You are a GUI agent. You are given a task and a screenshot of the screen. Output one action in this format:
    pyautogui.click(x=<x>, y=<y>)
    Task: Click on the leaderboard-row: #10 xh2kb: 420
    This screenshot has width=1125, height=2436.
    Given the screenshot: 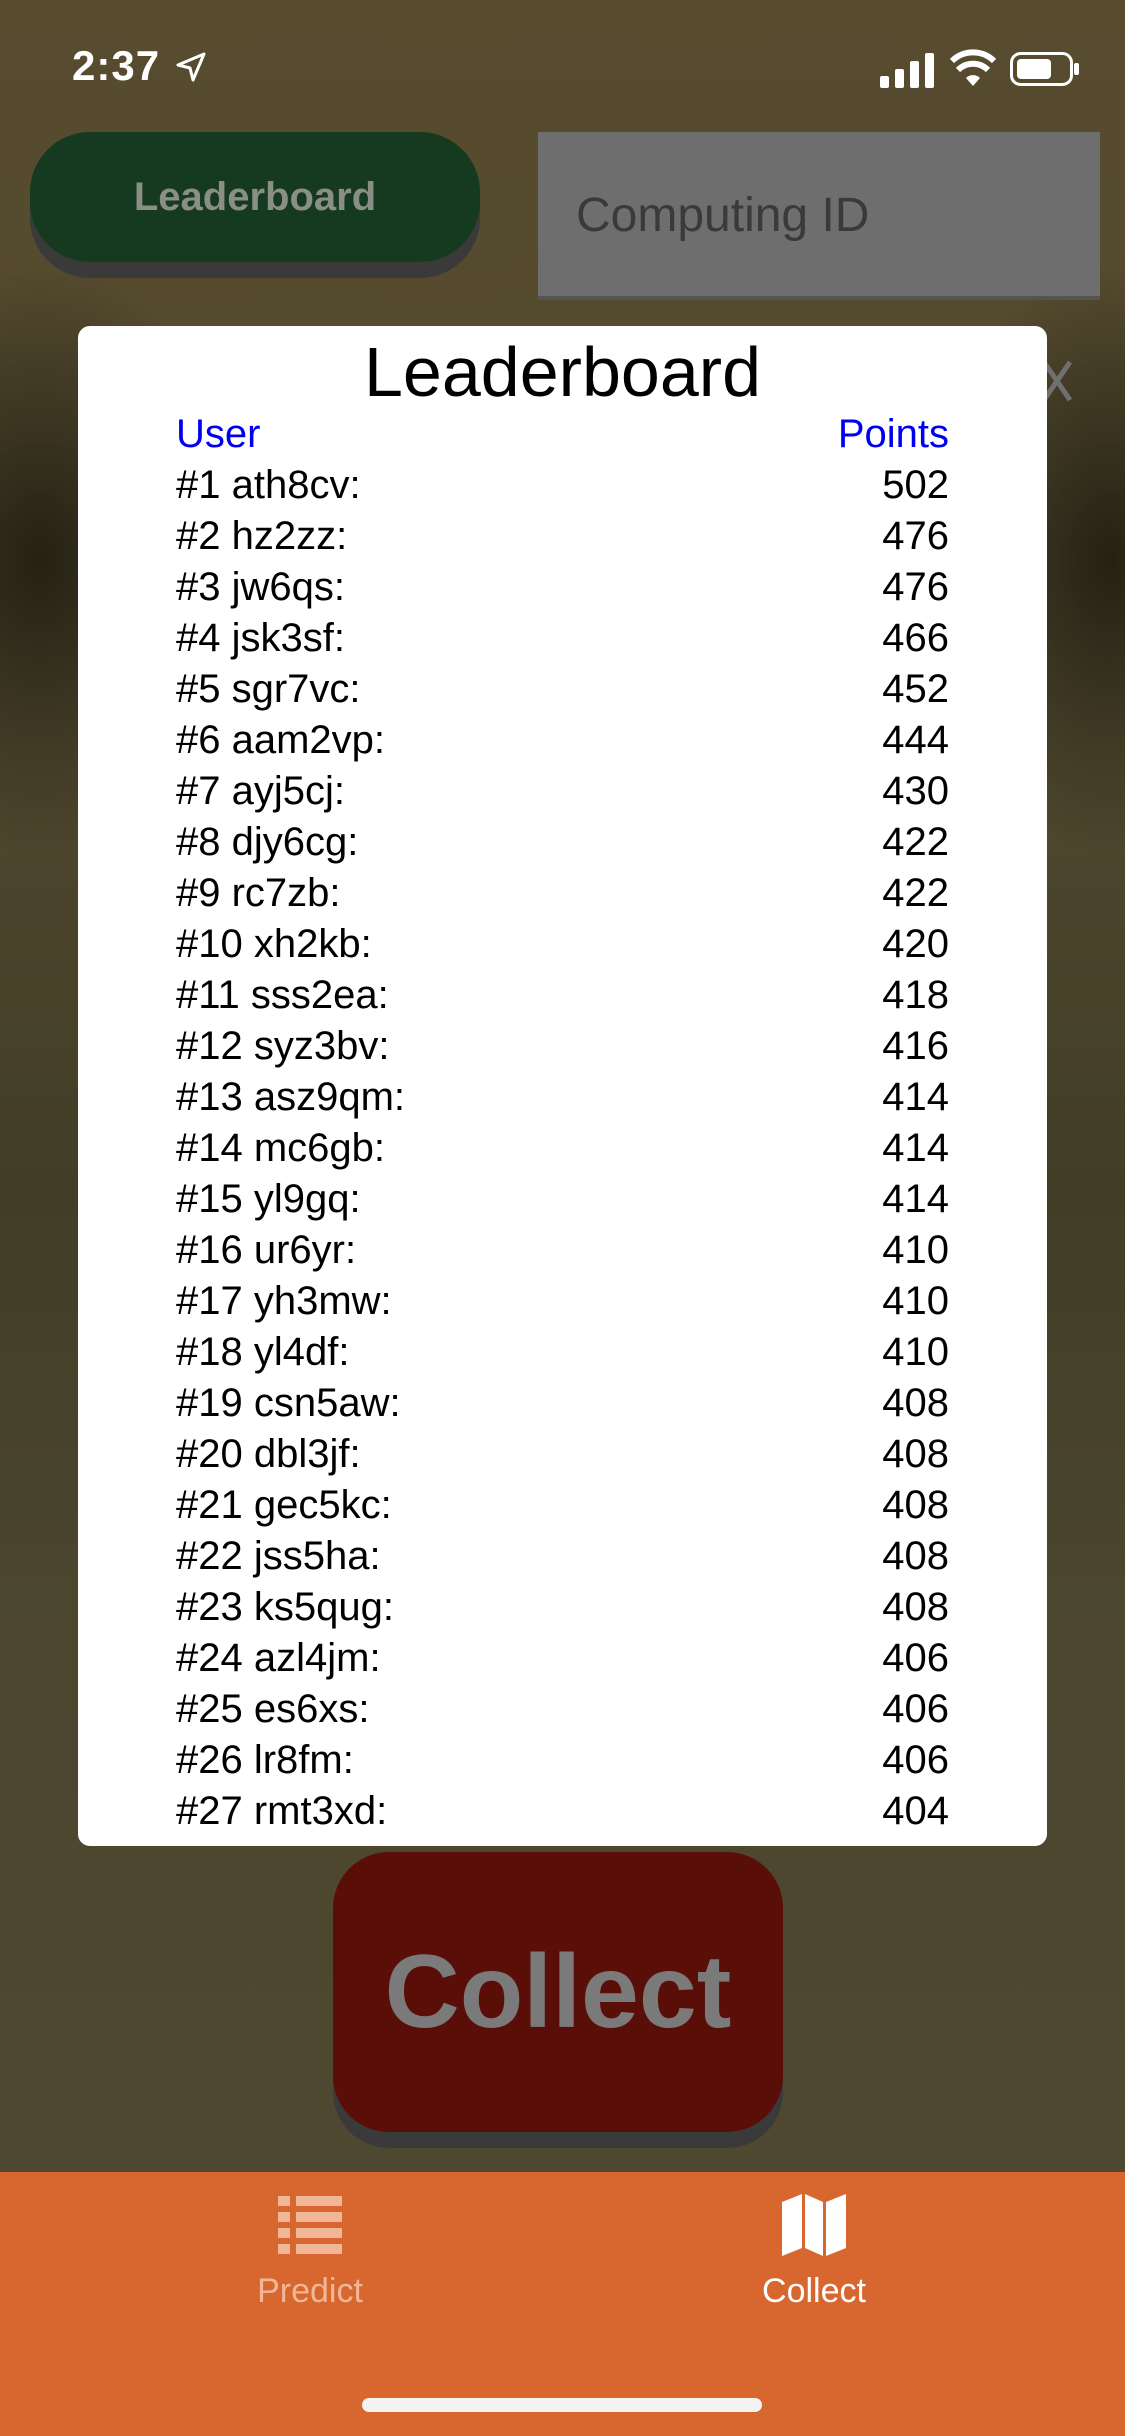 What is the action you would take?
    pyautogui.click(x=562, y=944)
    